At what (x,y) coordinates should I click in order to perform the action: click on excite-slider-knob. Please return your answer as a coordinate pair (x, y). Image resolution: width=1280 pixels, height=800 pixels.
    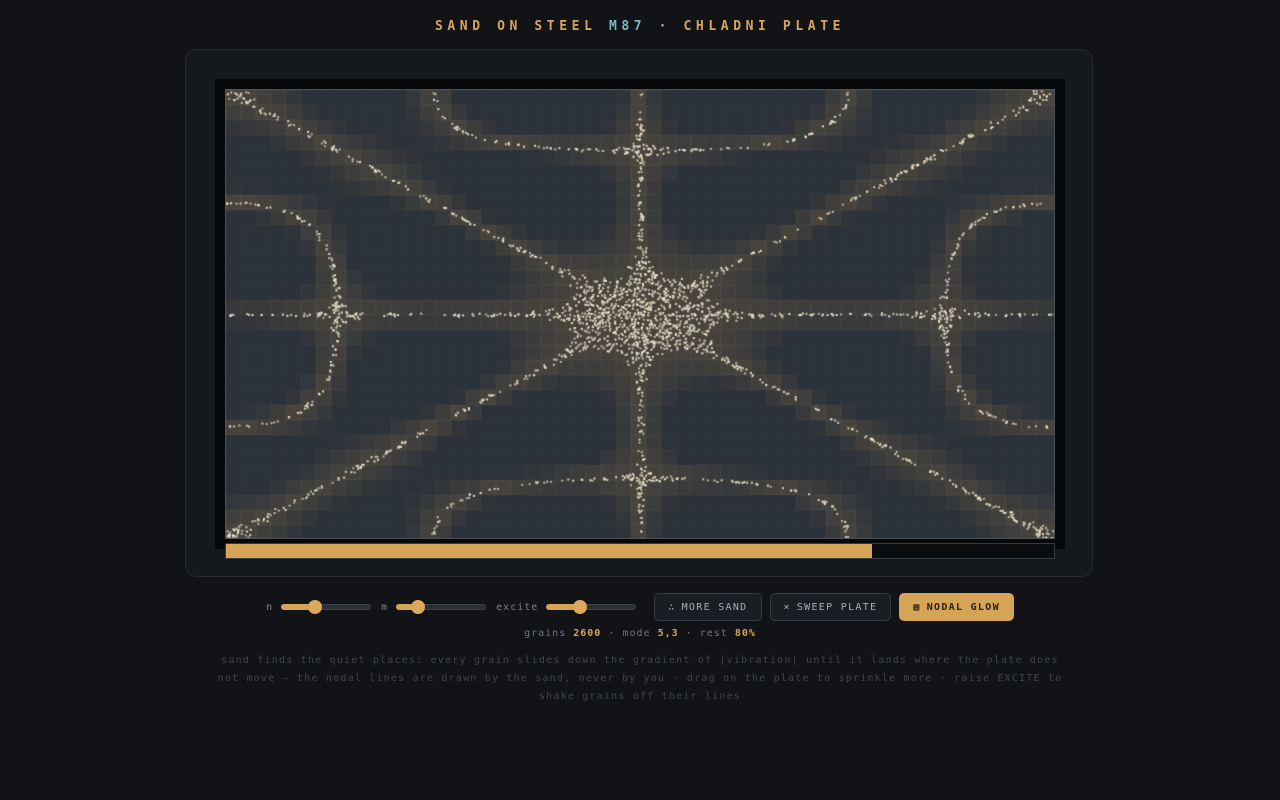
    Looking at the image, I should click on (580, 607).